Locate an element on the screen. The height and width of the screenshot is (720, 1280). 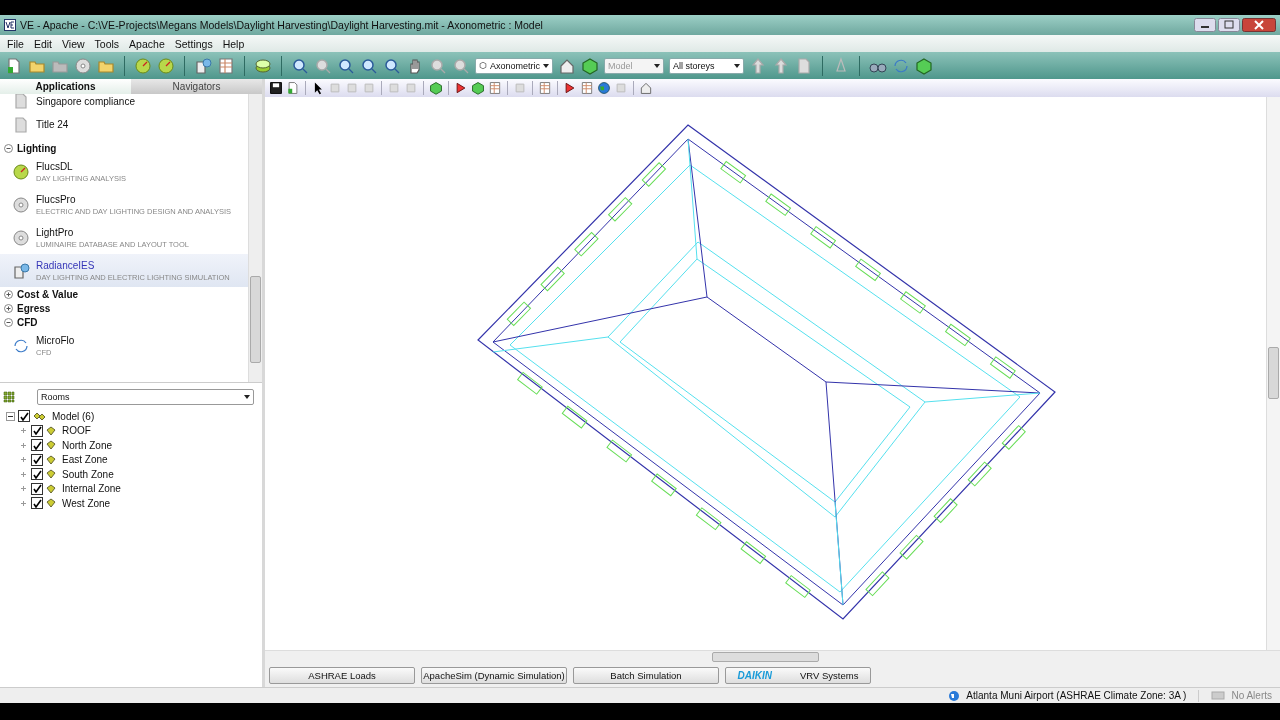
menu-item: Apache is located at coordinates (147, 43).